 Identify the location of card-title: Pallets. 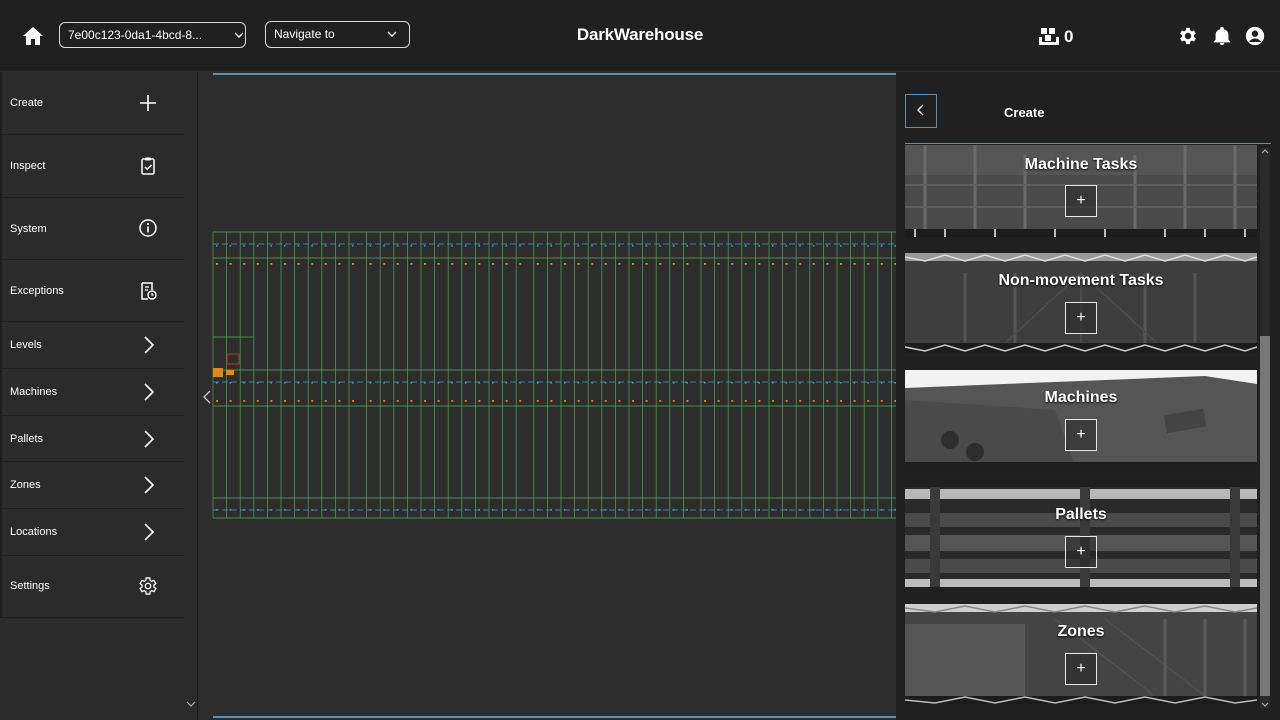
(1081, 514).